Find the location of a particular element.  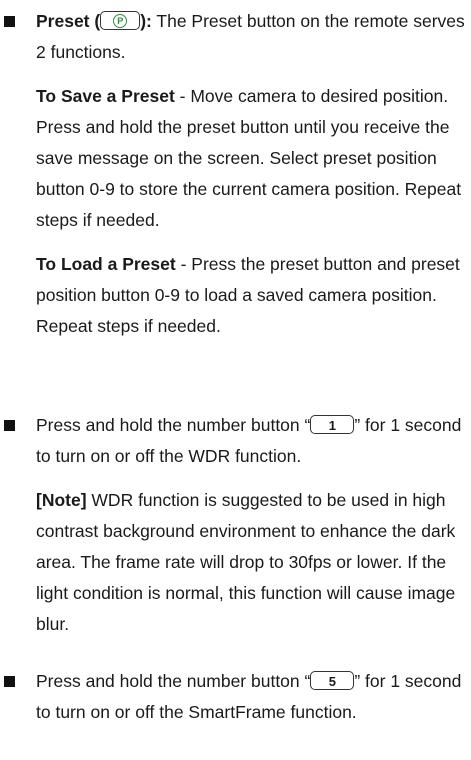

preset-button-key: P is located at coordinates (120, 20).